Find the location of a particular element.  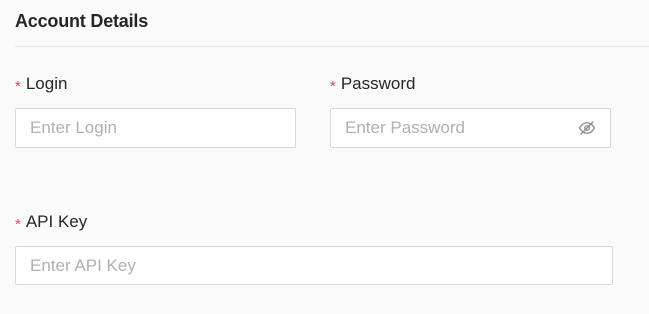

login-label-text: Login is located at coordinates (46, 83).